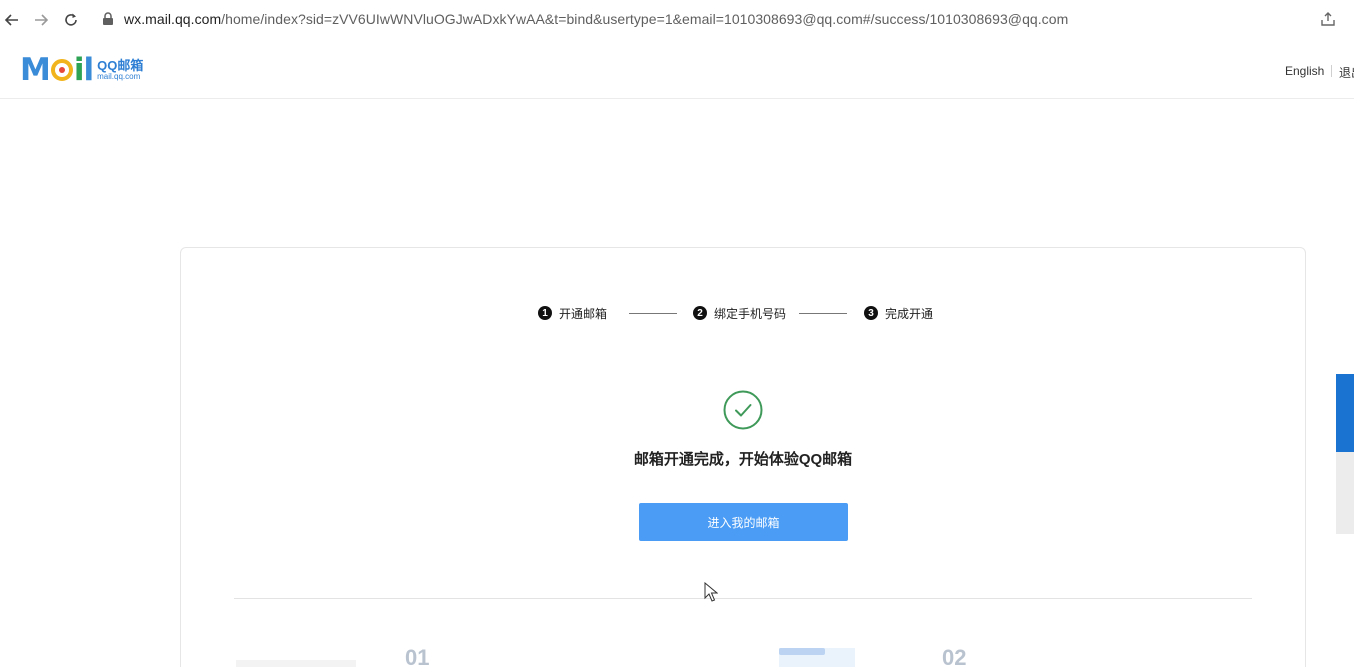  Describe the element at coordinates (1330, 21) in the screenshot. I see `share-icon` at that location.